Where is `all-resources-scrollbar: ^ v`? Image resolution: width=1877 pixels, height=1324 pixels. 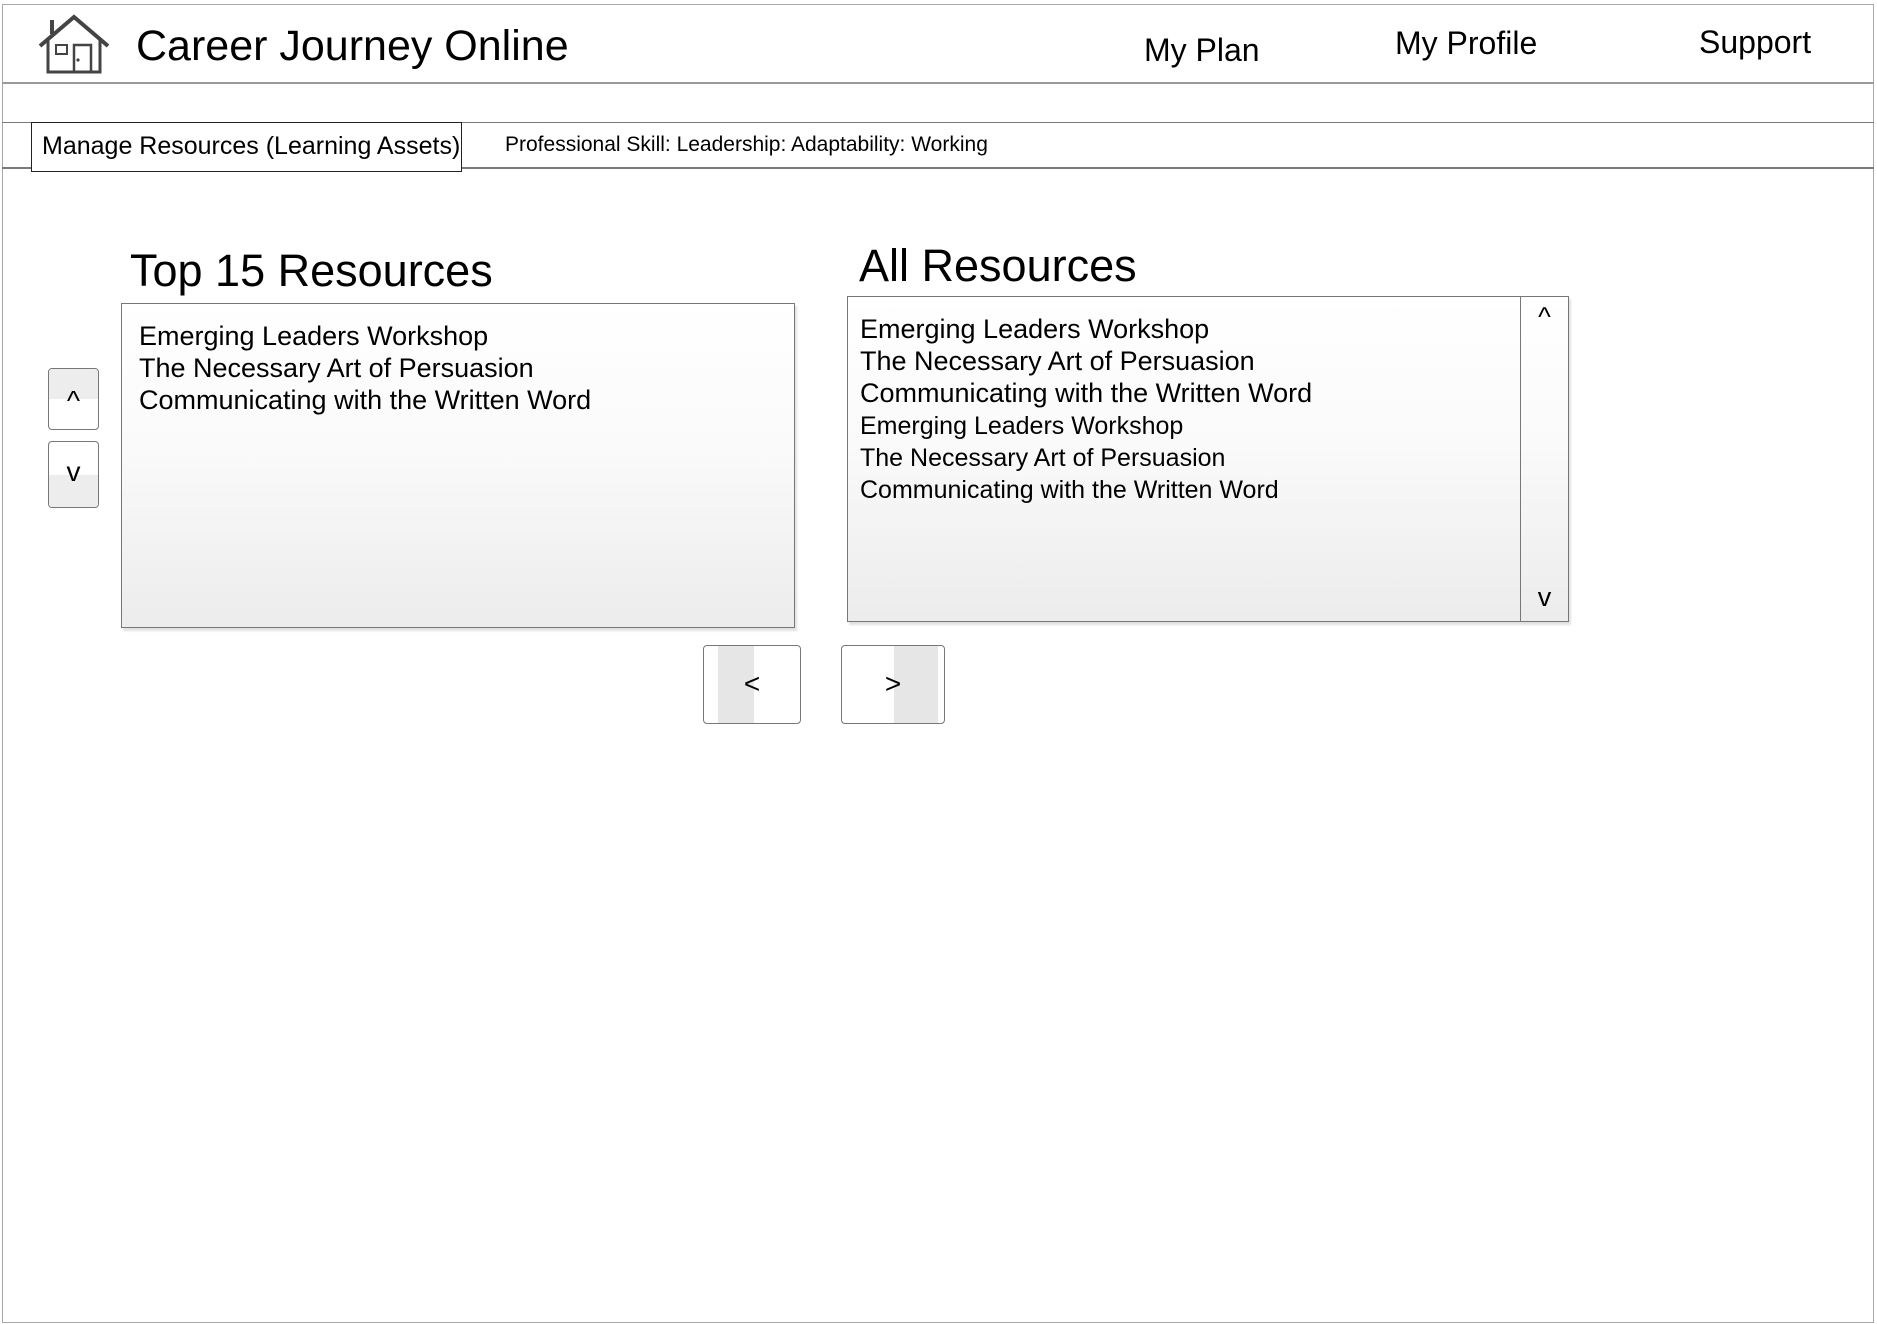 all-resources-scrollbar: ^ v is located at coordinates (1544, 459).